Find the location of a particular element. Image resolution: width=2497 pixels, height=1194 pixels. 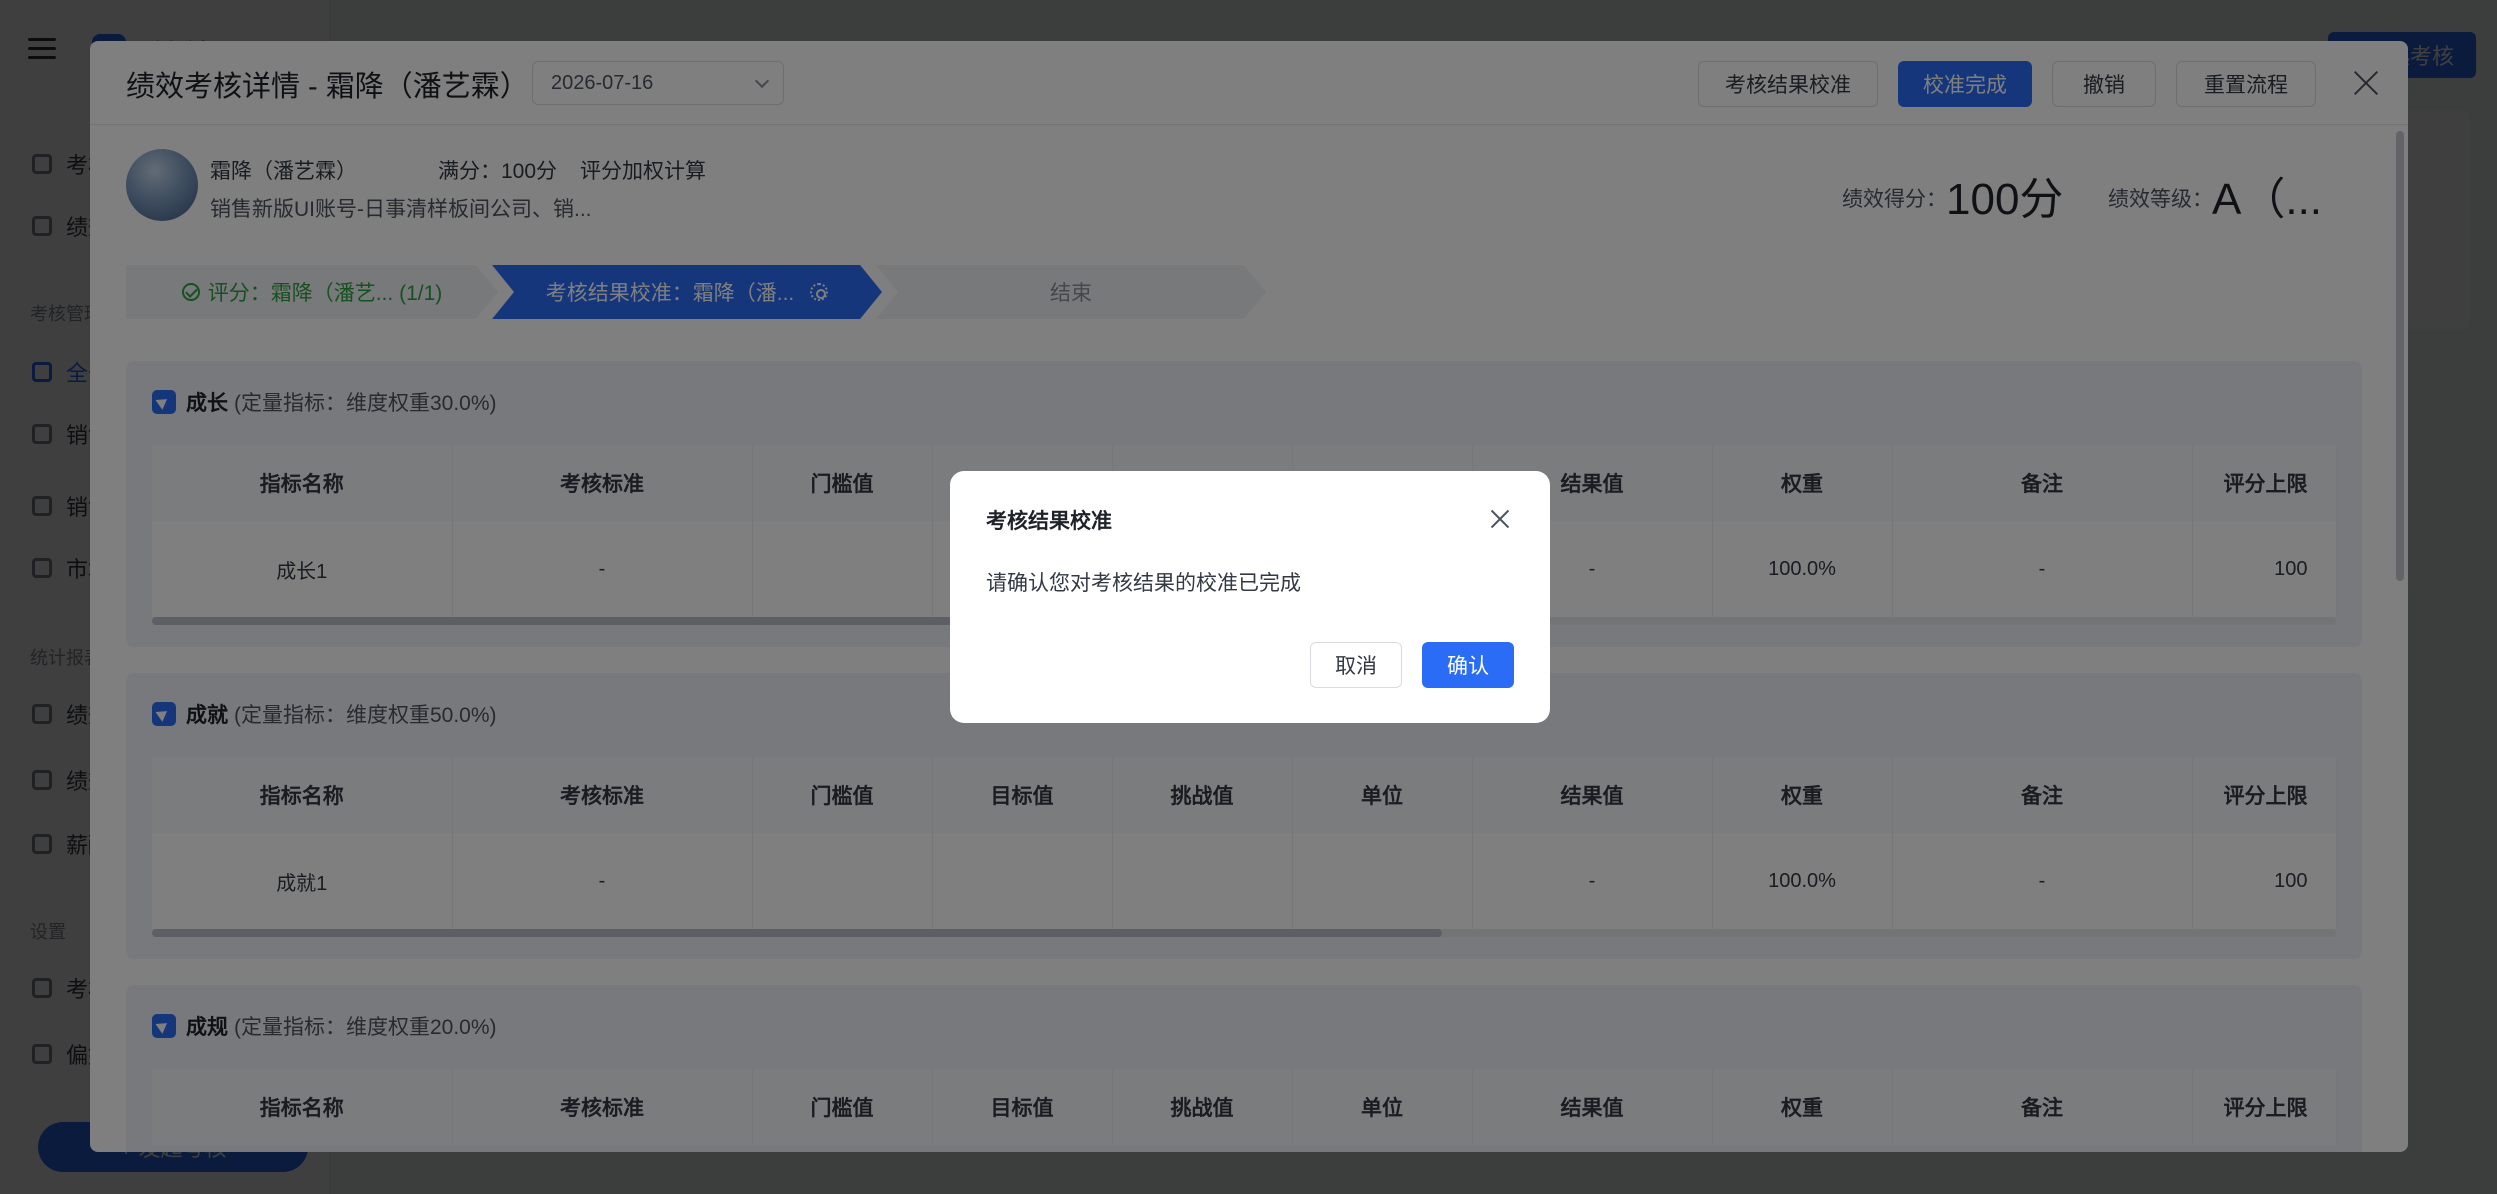

dialog-message: 请确认您对考核结果的校准已完成 is located at coordinates (1143, 583).